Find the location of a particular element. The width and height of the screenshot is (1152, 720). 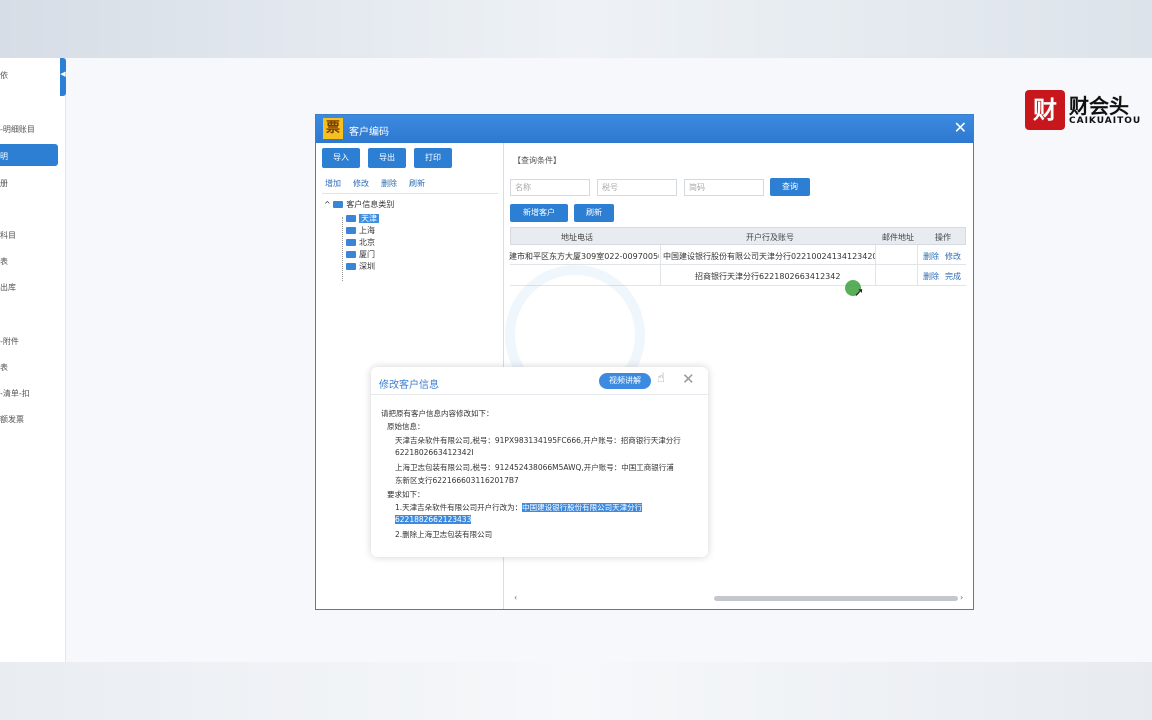

sidebar-item: -明细账目 is located at coordinates (17, 129).